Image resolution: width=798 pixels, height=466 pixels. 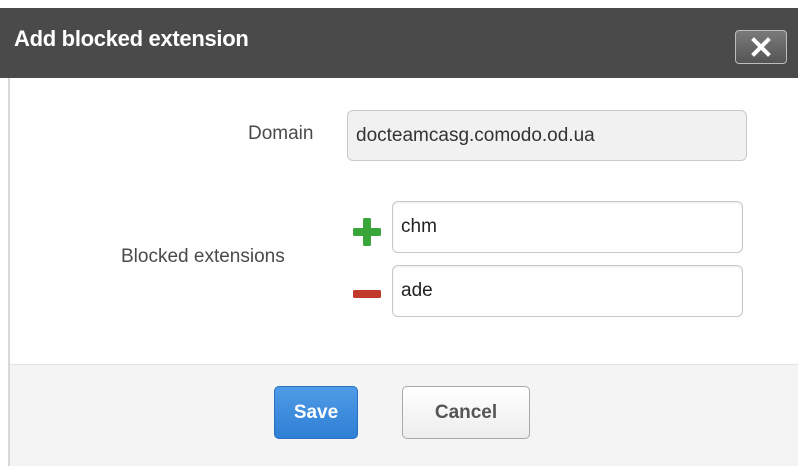 I want to click on save-button: Save, so click(x=316, y=412).